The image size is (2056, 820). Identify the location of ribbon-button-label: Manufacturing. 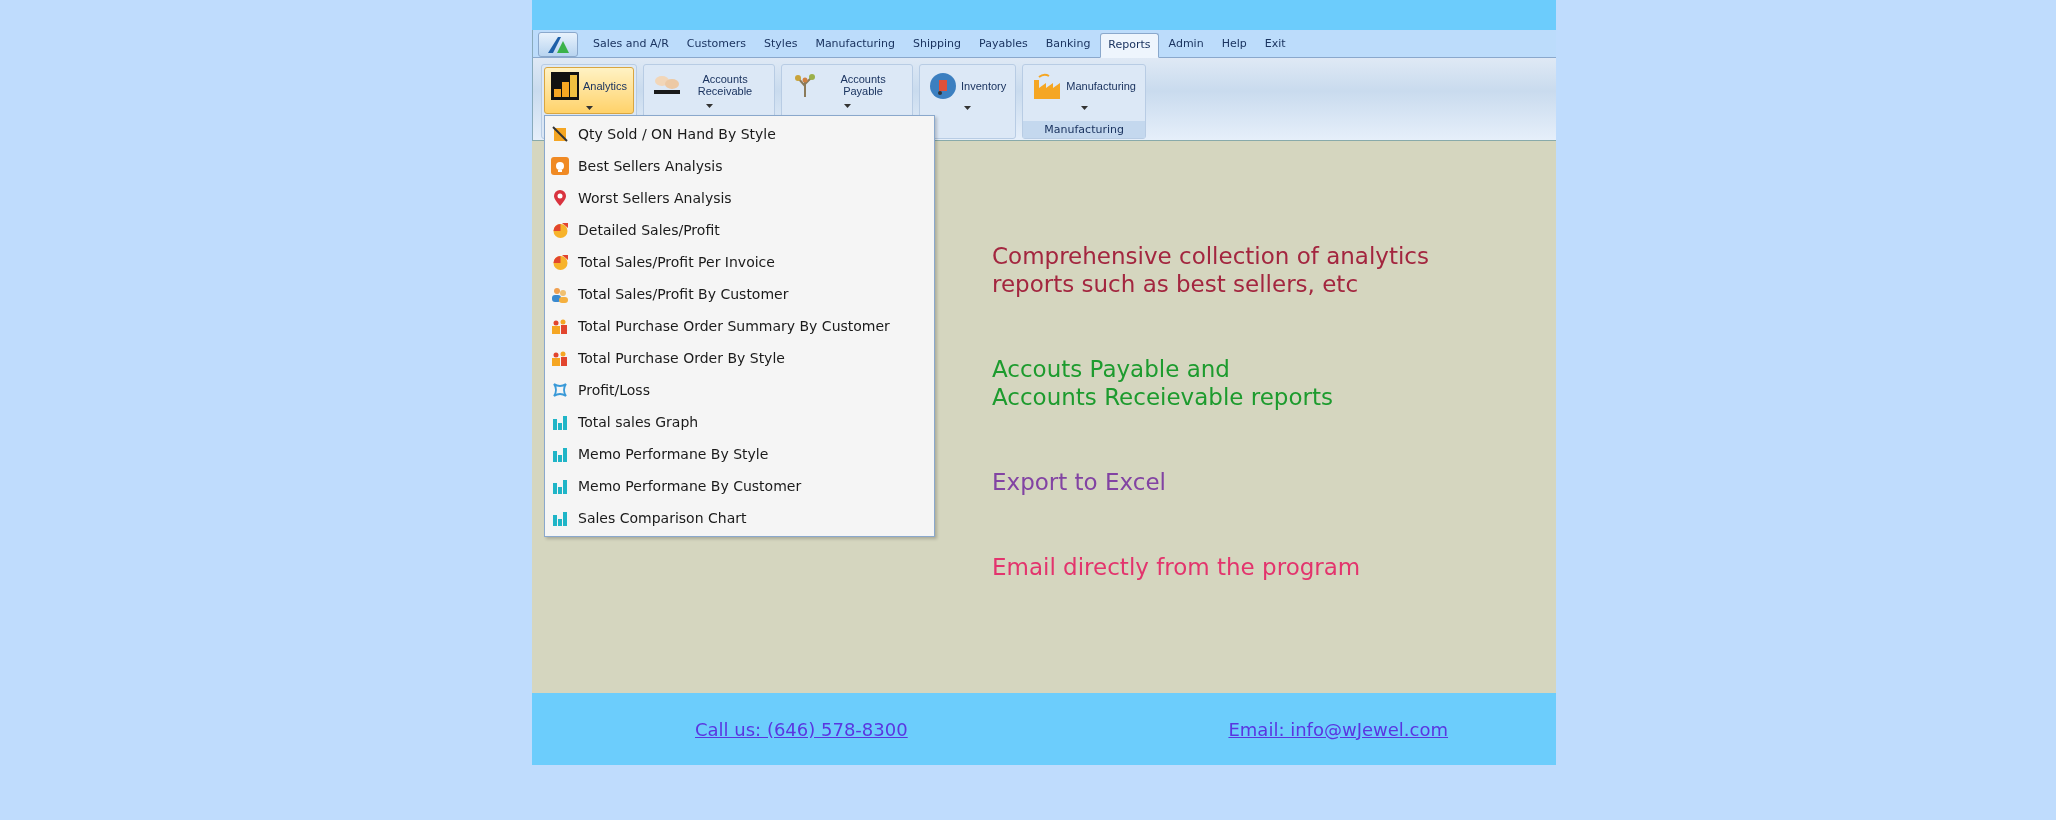
(1101, 86).